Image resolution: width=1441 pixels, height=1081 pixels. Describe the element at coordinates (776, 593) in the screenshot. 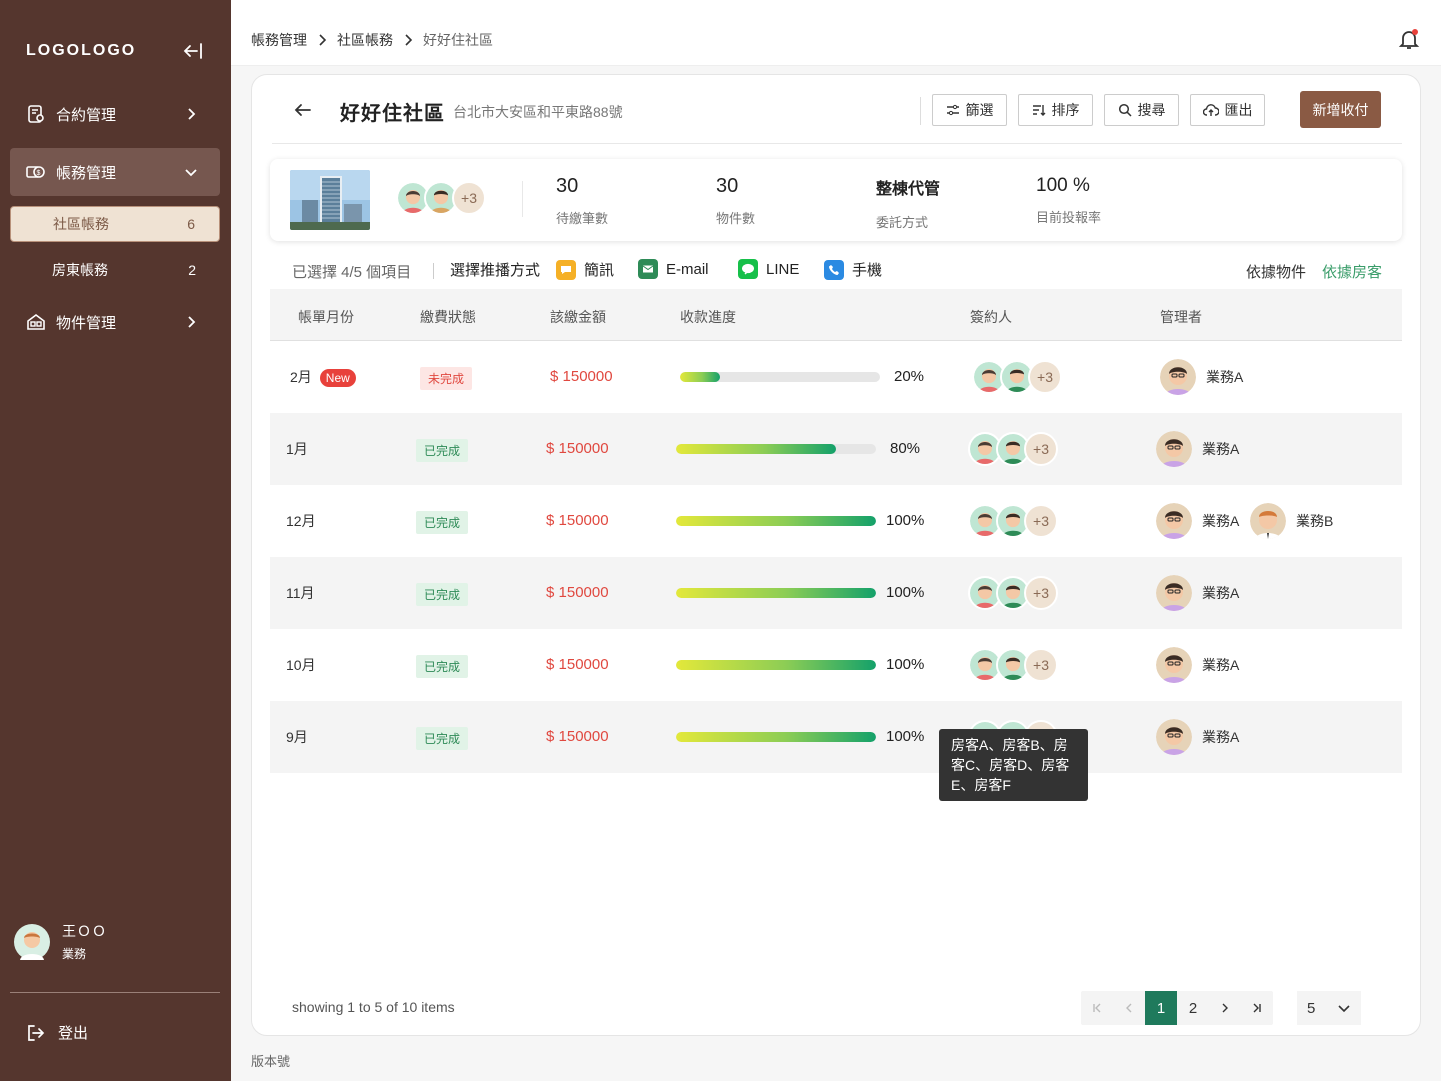

I see `progress-bar` at that location.